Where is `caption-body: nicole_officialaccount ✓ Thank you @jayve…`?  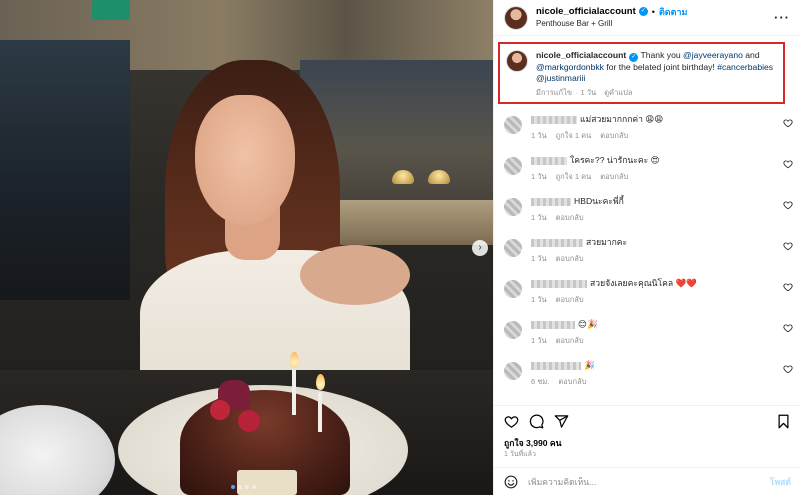
caption-body: nicole_officialaccount ✓ Thank you @jayve… is located at coordinates (656, 76).